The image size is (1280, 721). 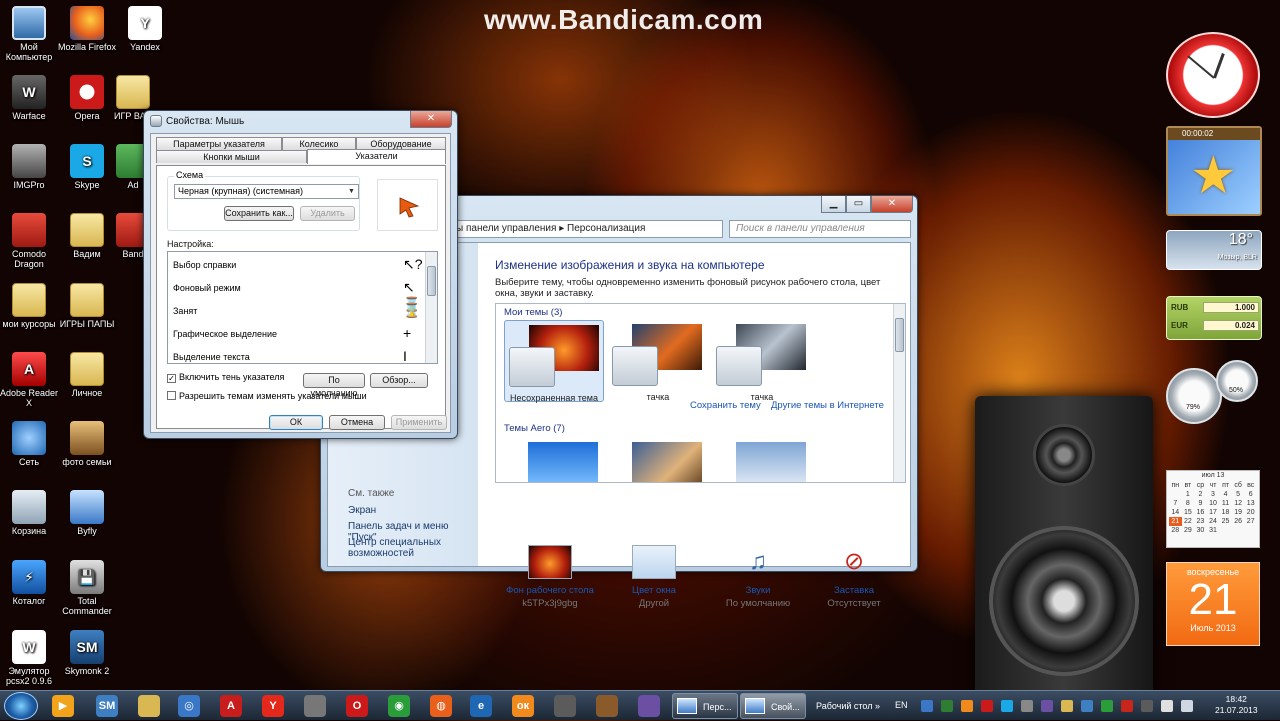 I want to click on dialog-titlebar: Свойства: Мышь ✕, so click(x=300, y=121).